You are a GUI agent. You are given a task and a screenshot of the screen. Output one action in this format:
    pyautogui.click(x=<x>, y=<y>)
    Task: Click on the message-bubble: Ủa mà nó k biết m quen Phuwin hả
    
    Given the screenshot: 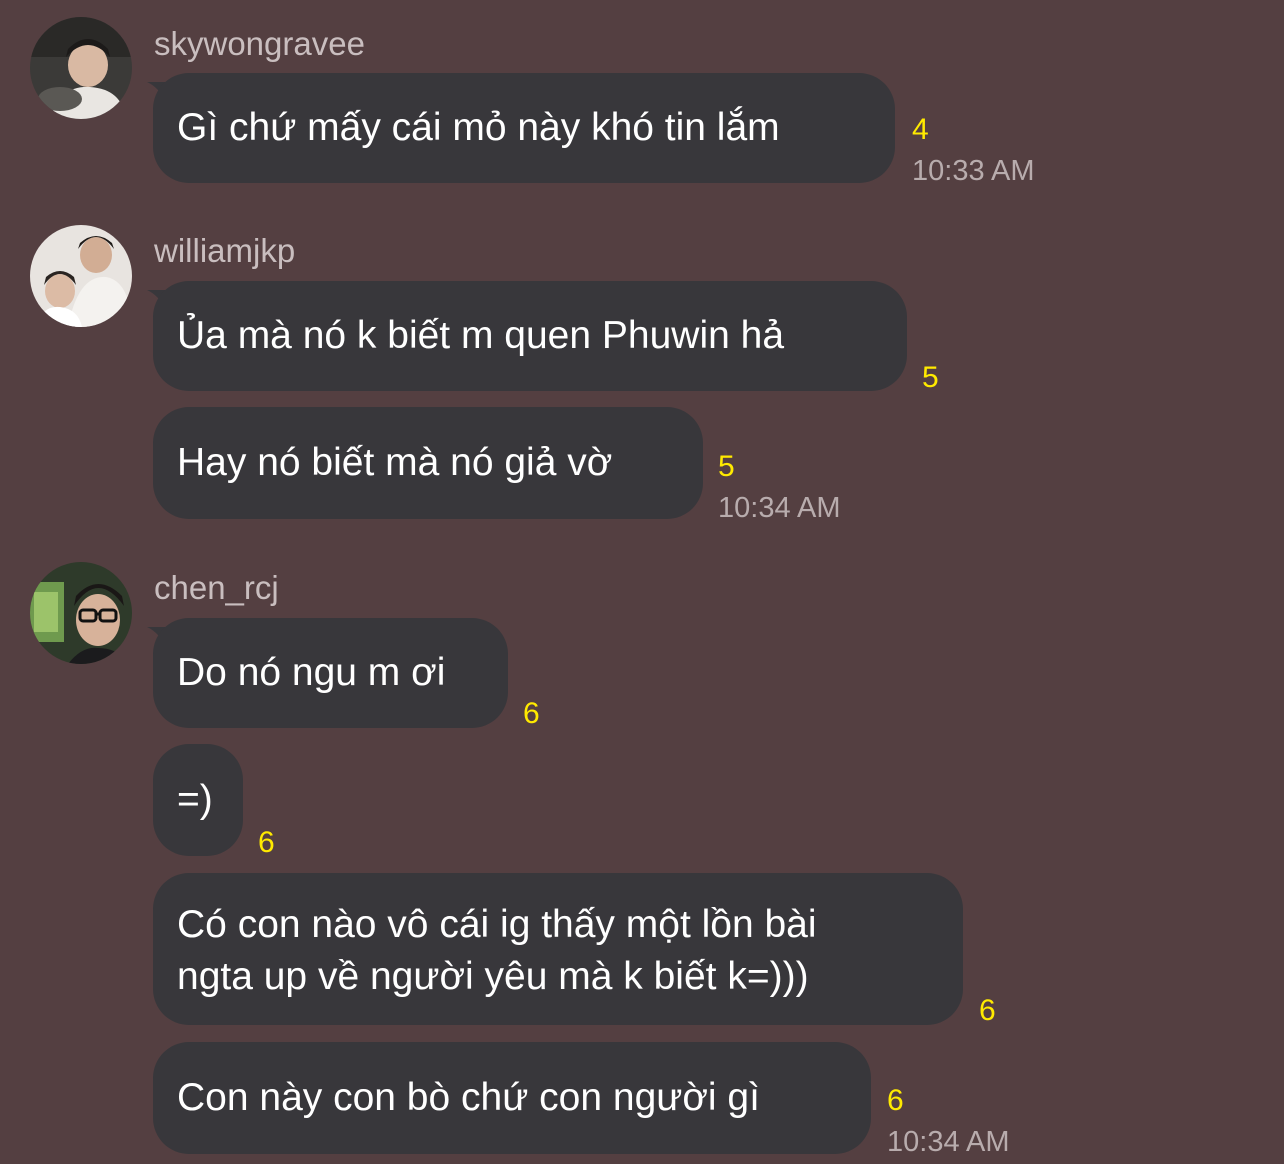 What is the action you would take?
    pyautogui.click(x=530, y=336)
    